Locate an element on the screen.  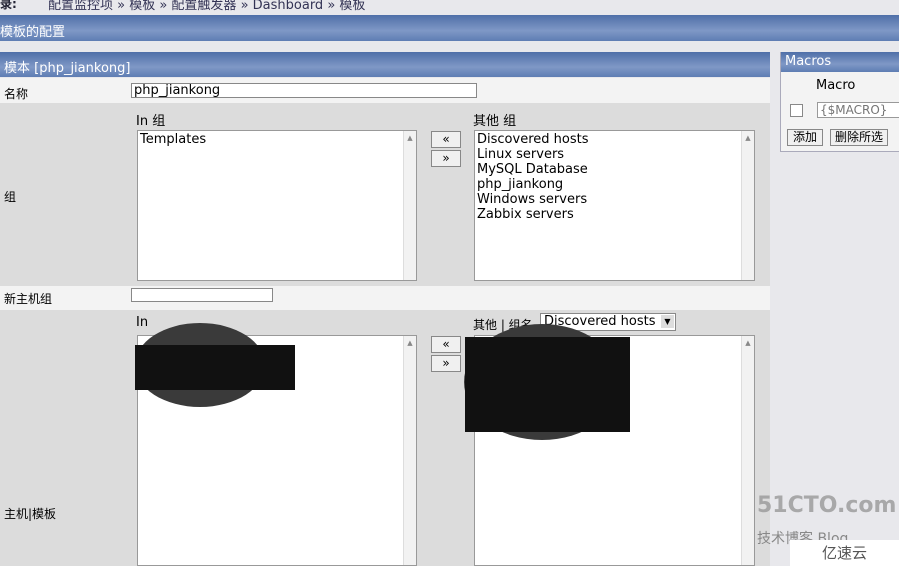
in-groups-list: Templates ▲ is located at coordinates (277, 205).